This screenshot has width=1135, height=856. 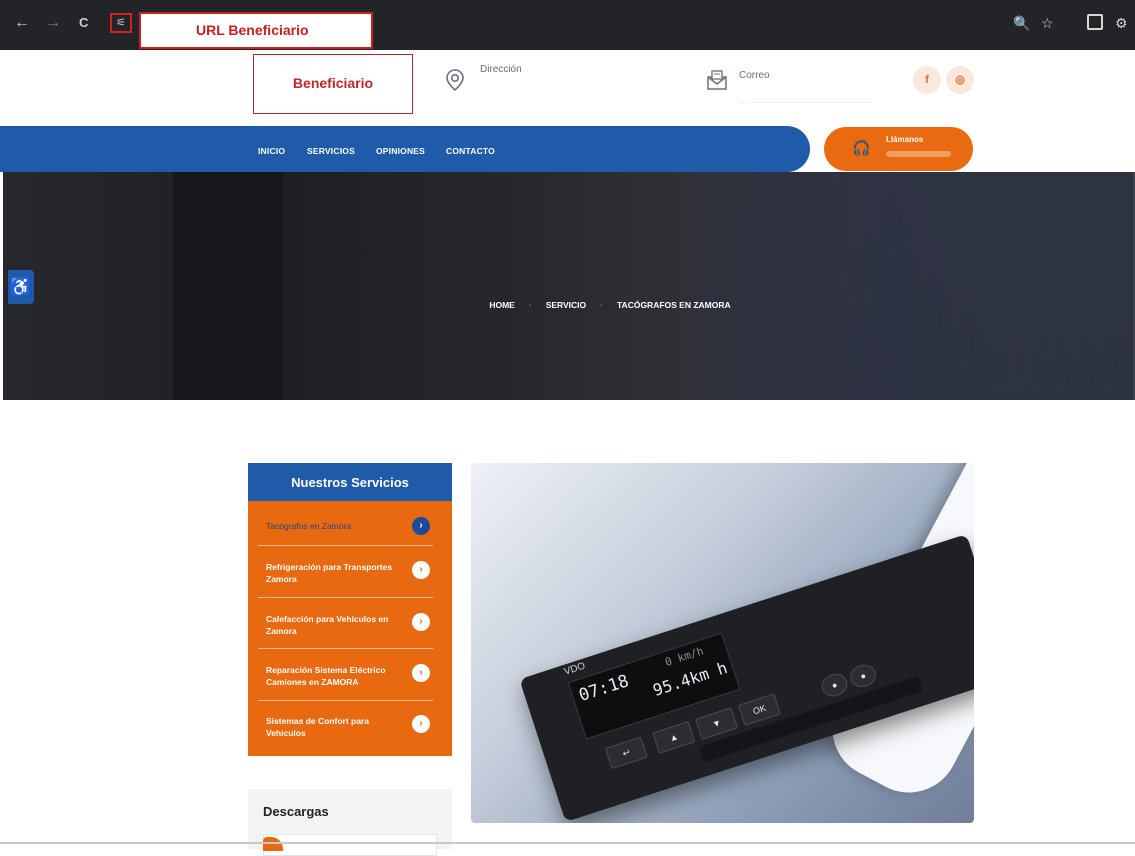 I want to click on device-brand: VDO, so click(x=574, y=669).